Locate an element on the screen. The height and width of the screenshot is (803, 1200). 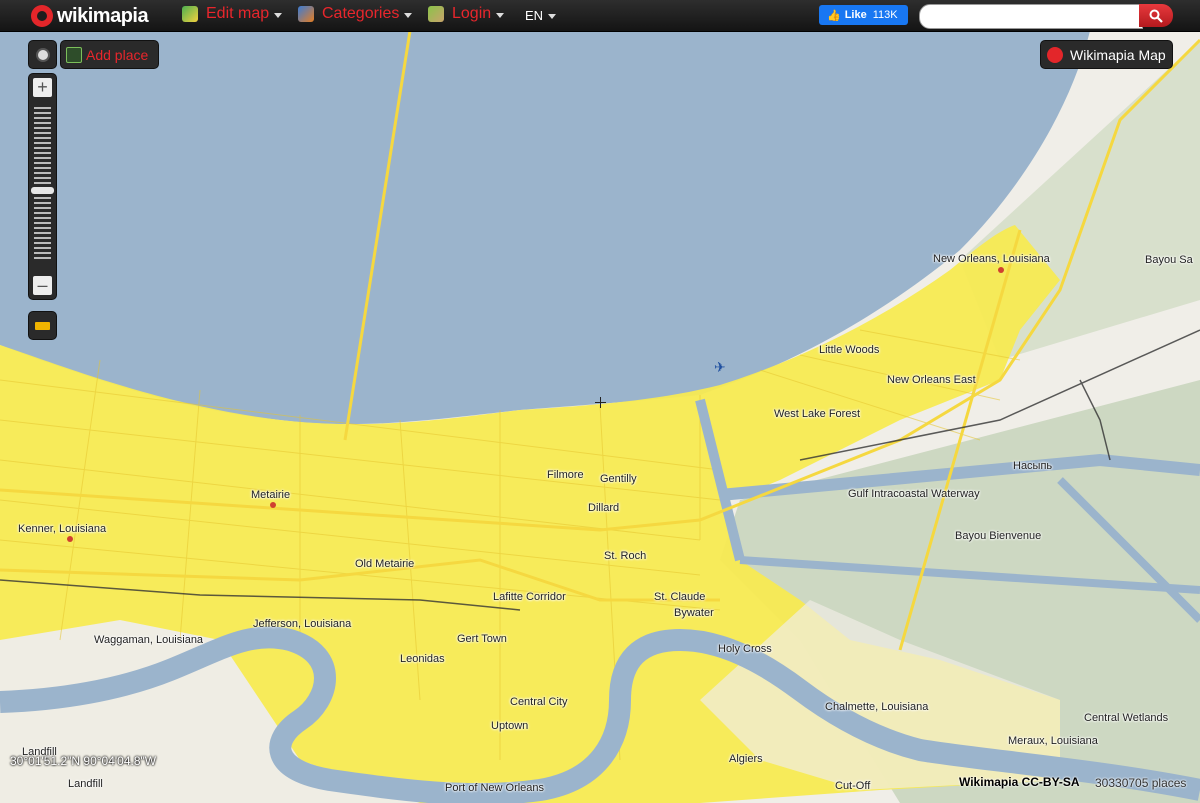
ruler-icon is located at coordinates (42, 325).